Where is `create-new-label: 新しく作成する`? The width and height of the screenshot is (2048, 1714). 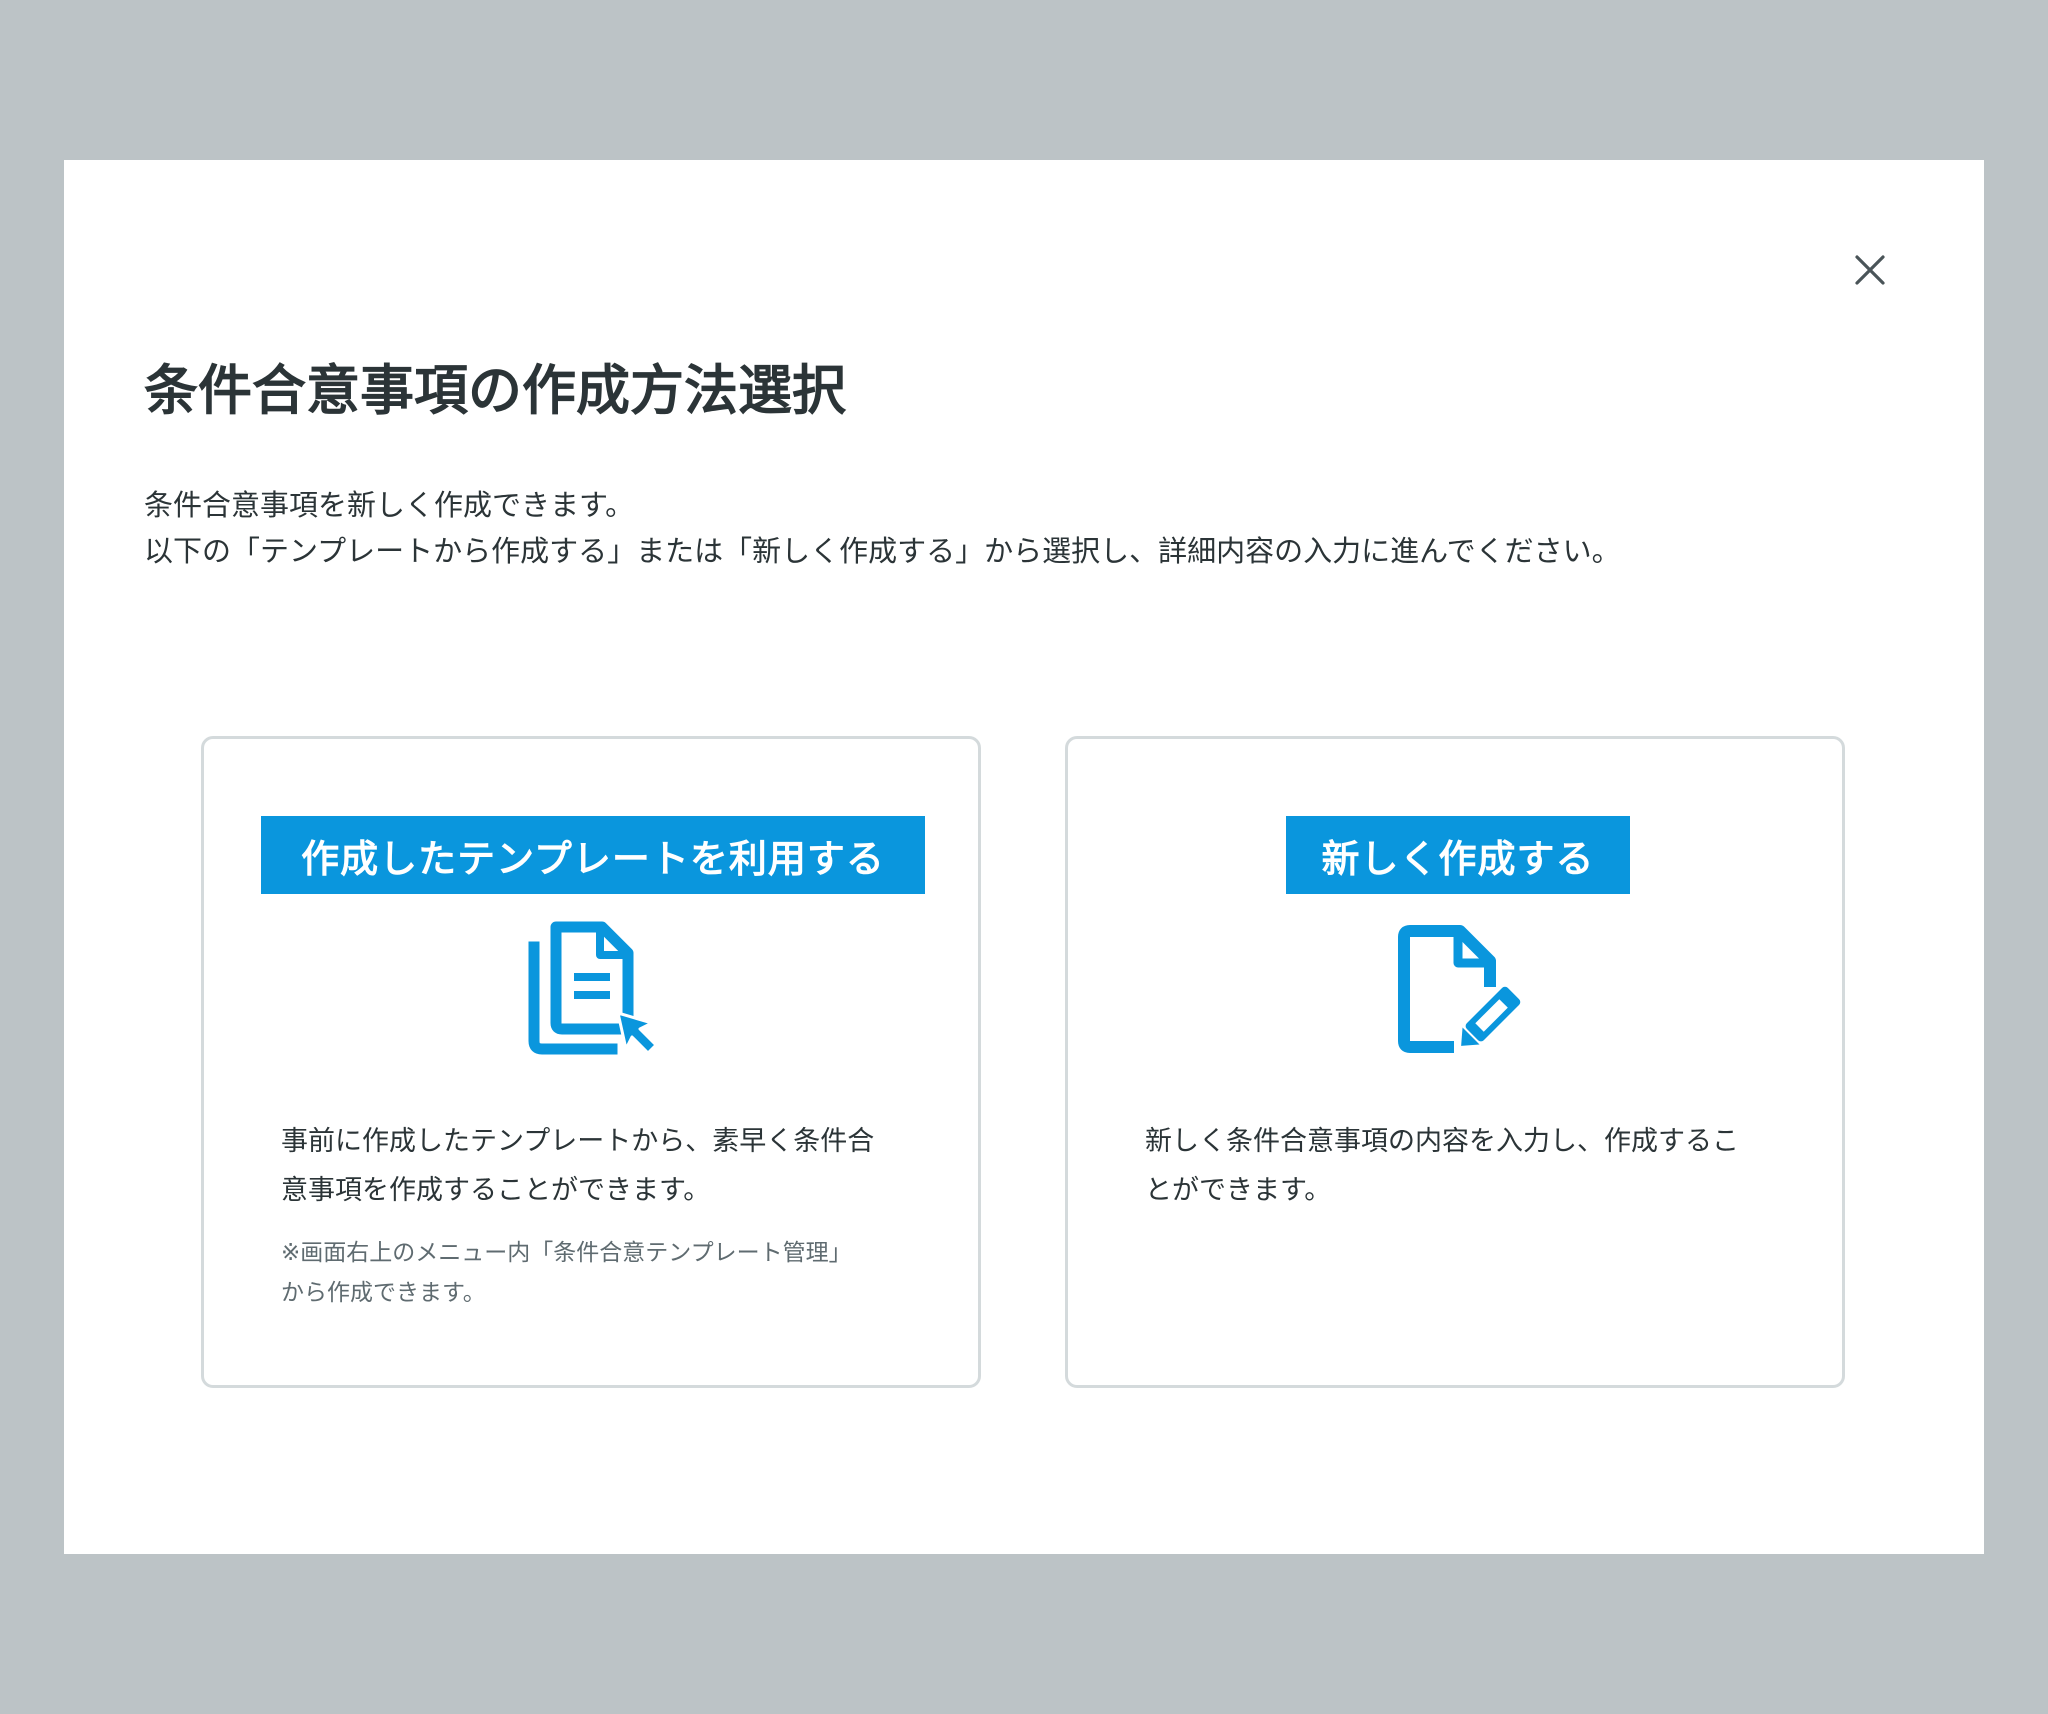 create-new-label: 新しく作成する is located at coordinates (1458, 855).